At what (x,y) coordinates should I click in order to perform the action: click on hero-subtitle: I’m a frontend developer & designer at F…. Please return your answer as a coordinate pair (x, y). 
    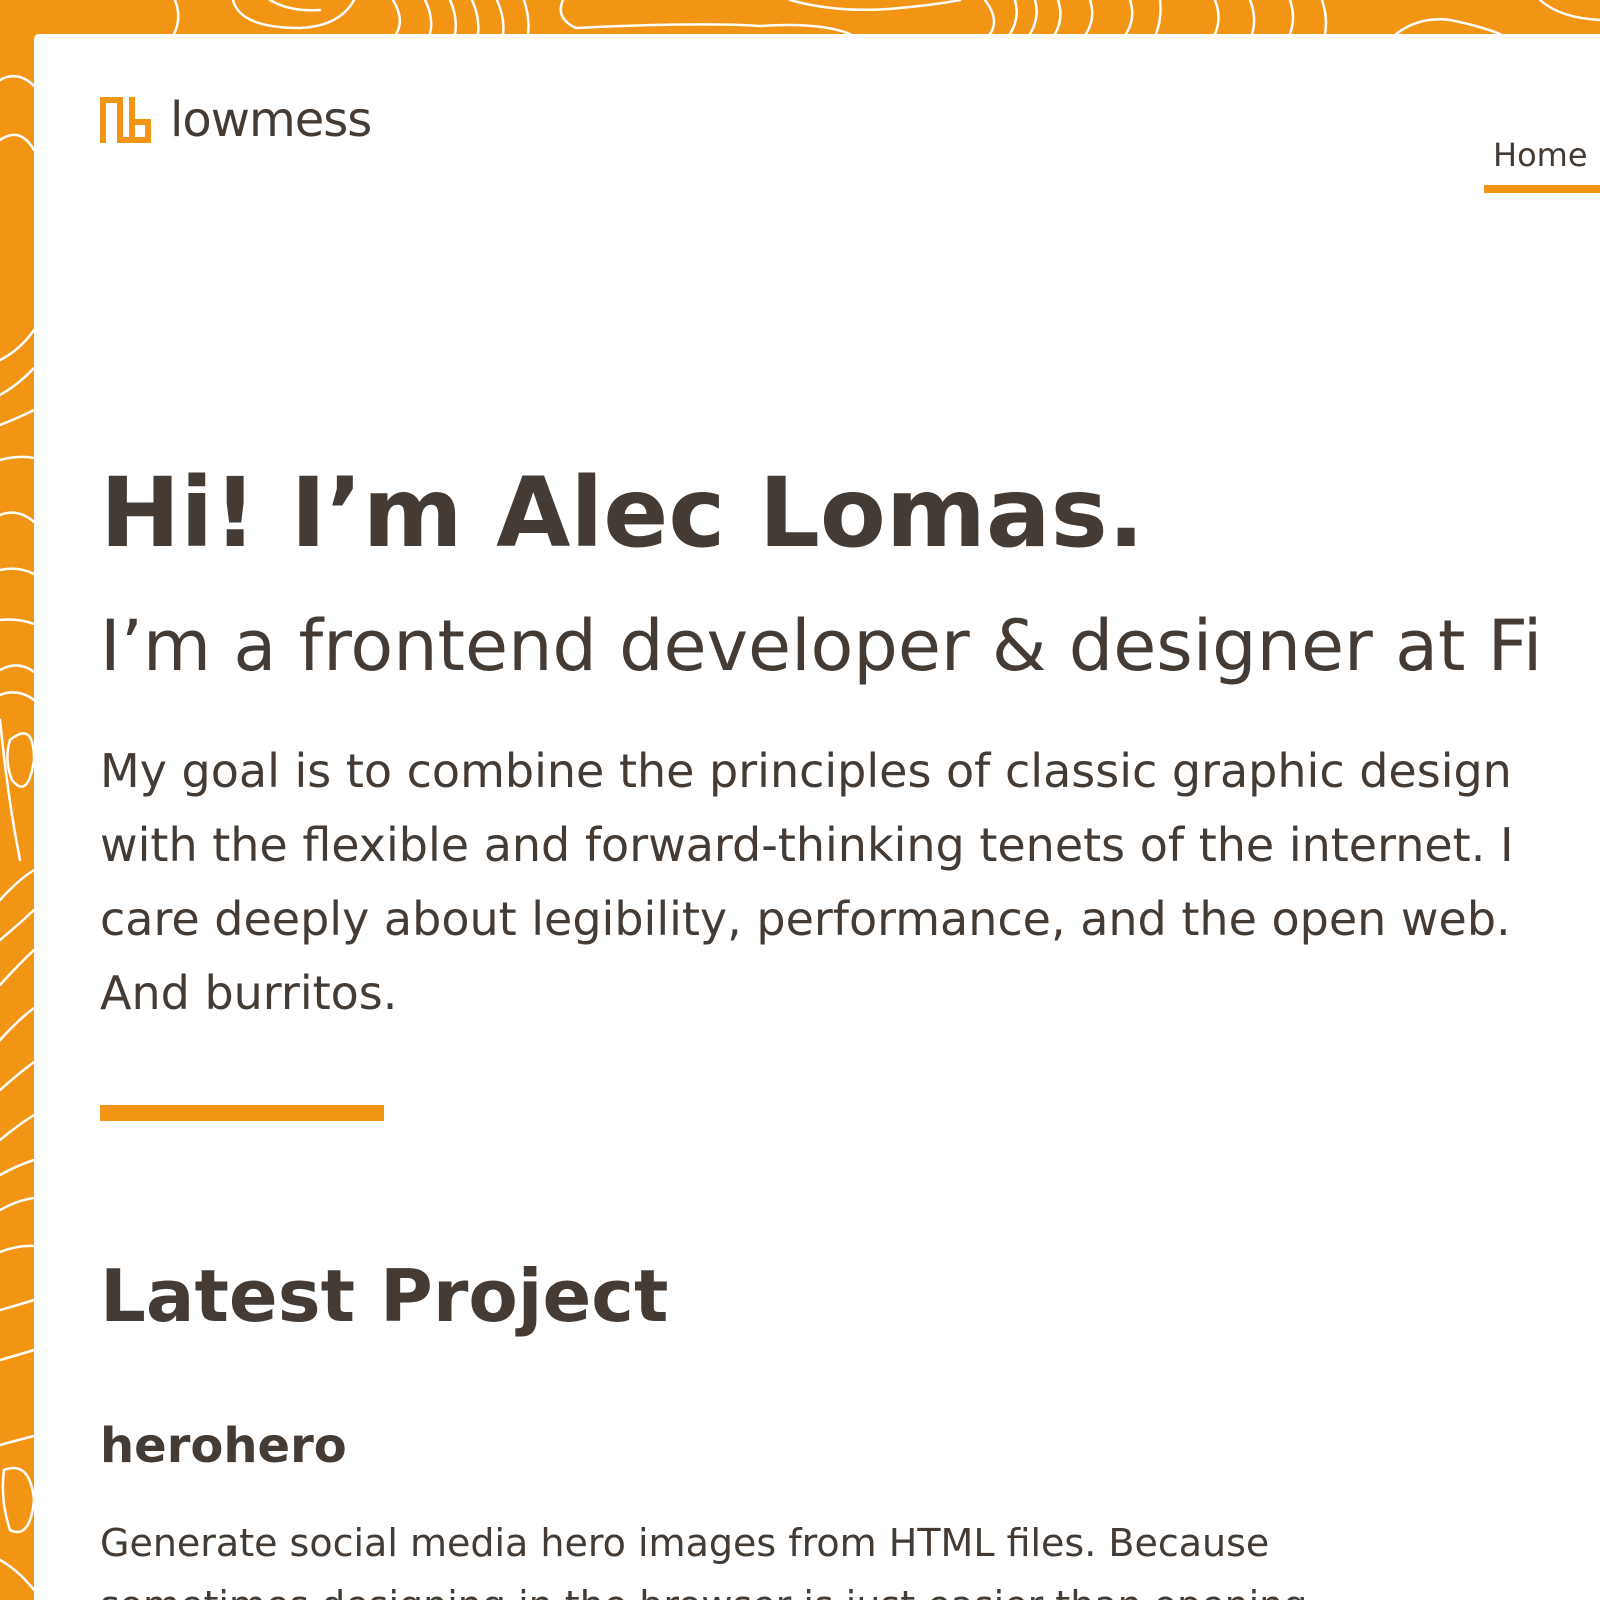
    Looking at the image, I should click on (821, 646).